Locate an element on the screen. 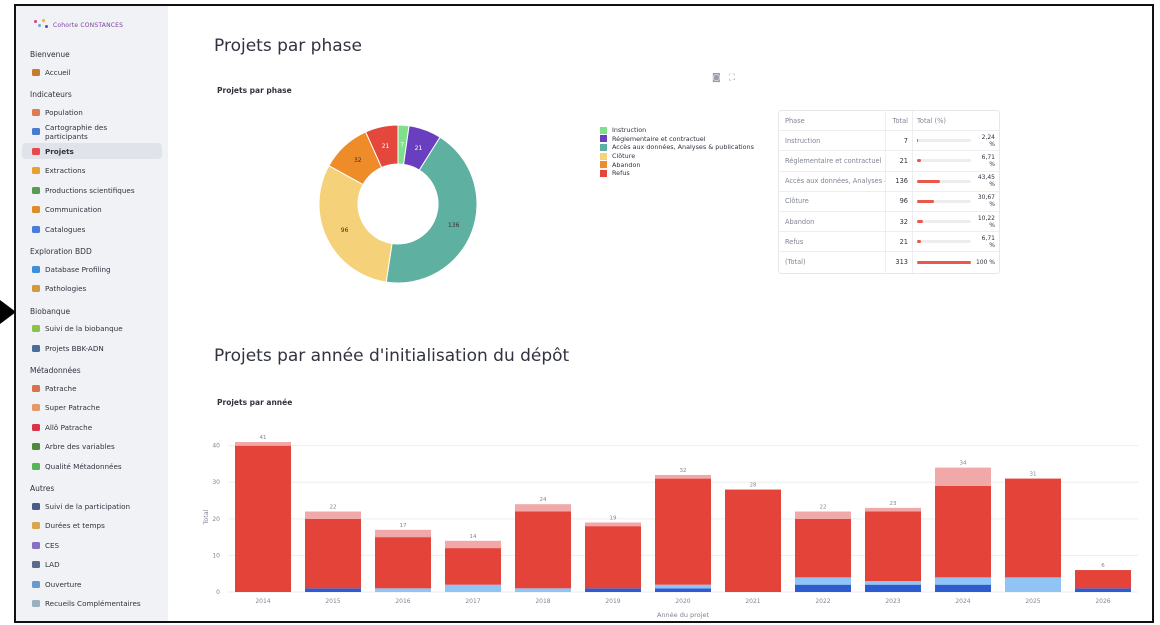 This screenshot has width=1160, height=625. sidebar-section-title: Autres is located at coordinates (42, 488).